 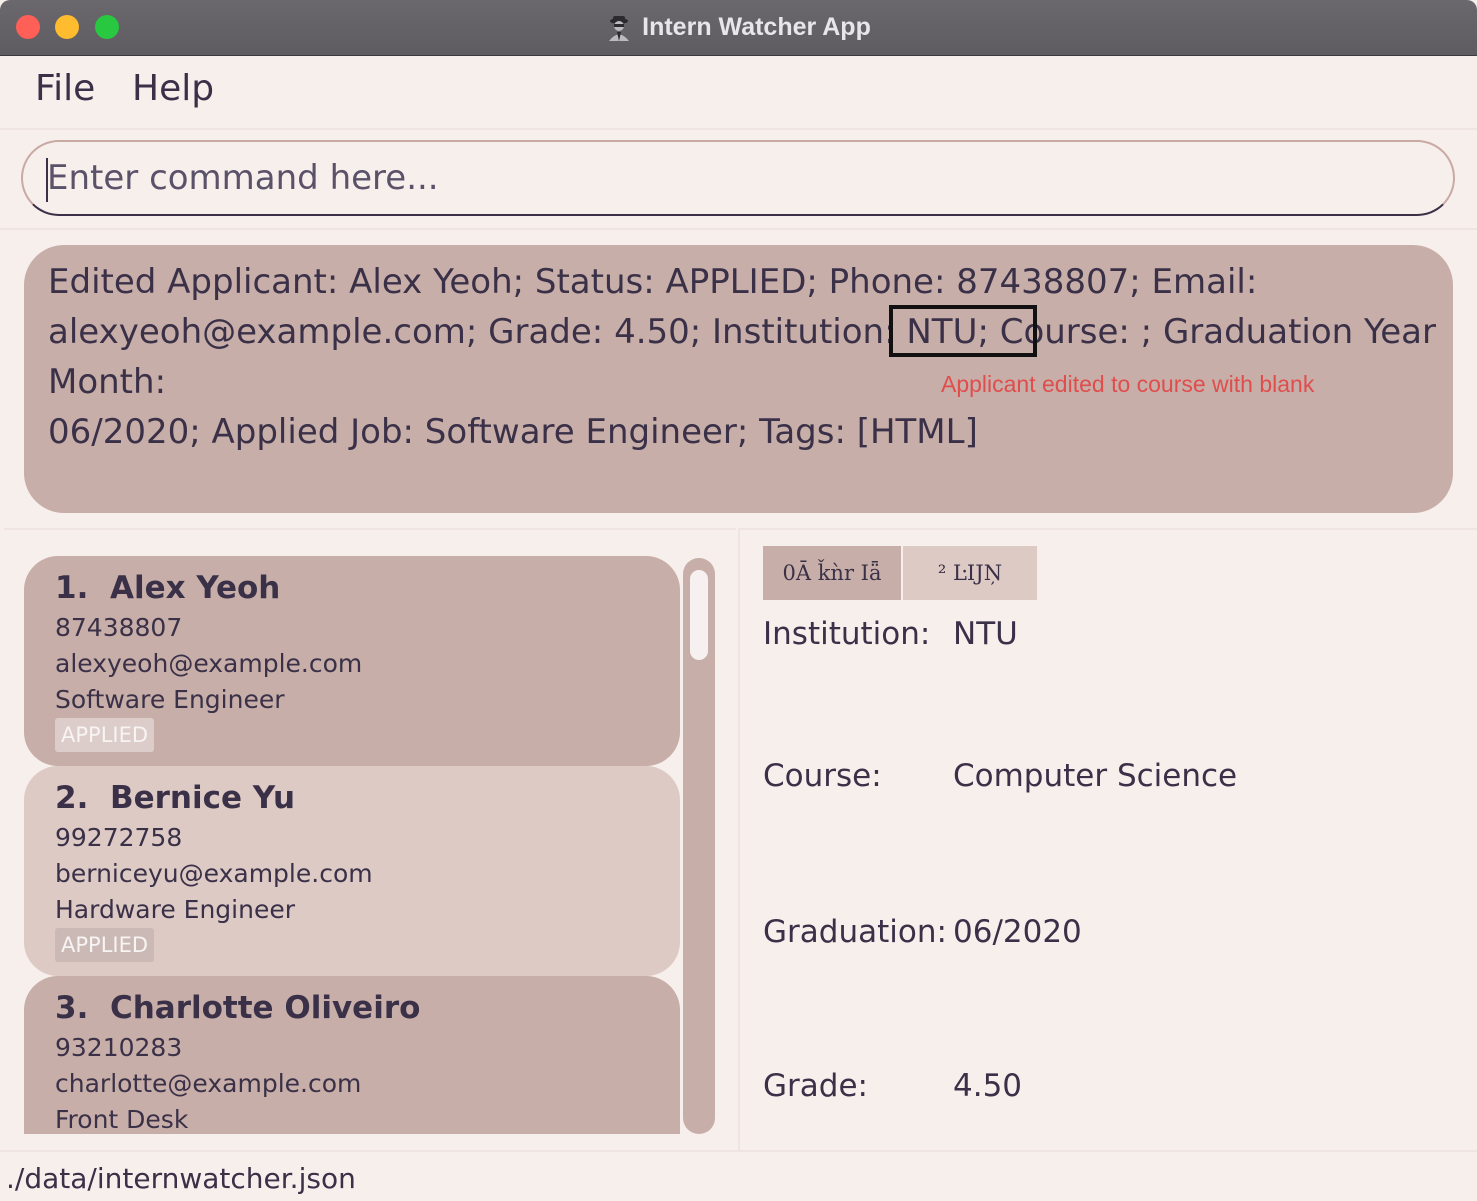 I want to click on applicant-phone: 93210283, so click(x=119, y=1047).